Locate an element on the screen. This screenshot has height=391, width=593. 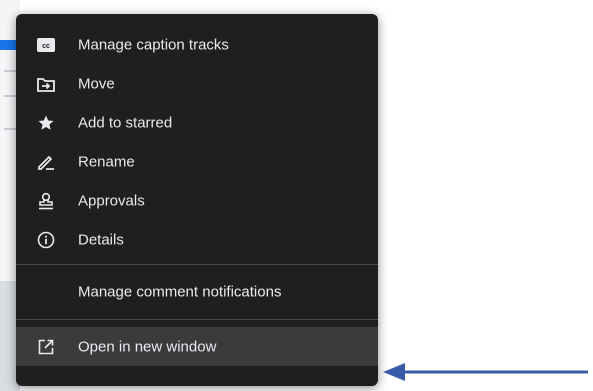
menu-item-label: Open in new window is located at coordinates (147, 346).